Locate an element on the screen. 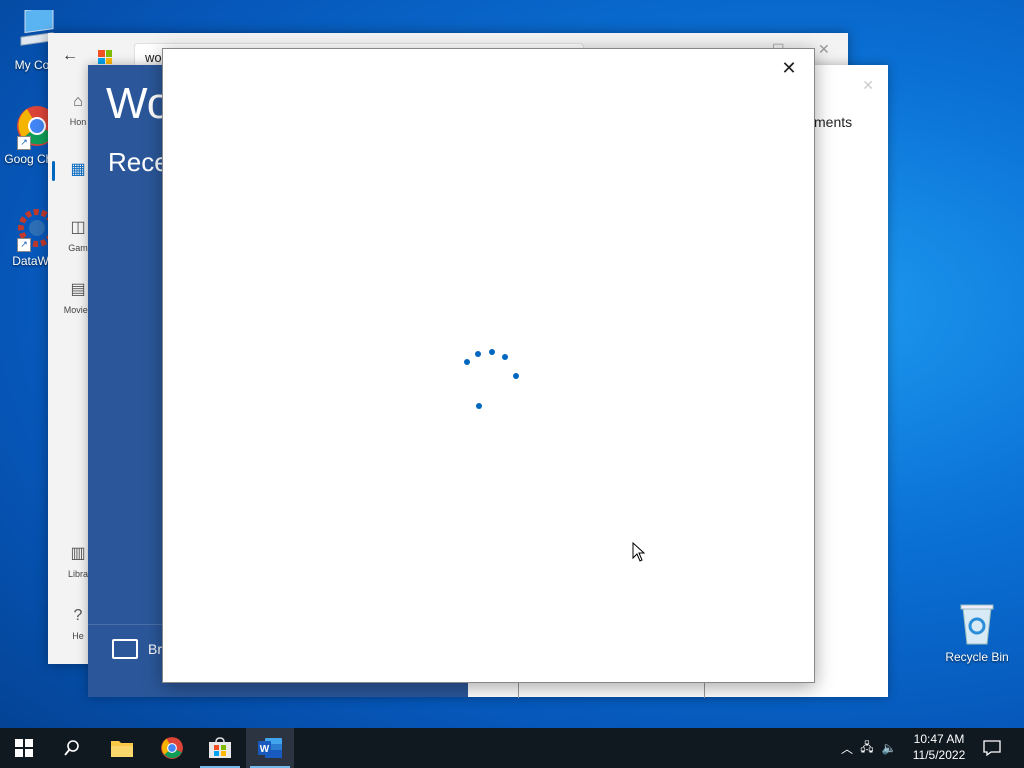 The width and height of the screenshot is (1024, 768). taskbar-clock: 10:47 AM 11/5/2022 is located at coordinates (939, 747).